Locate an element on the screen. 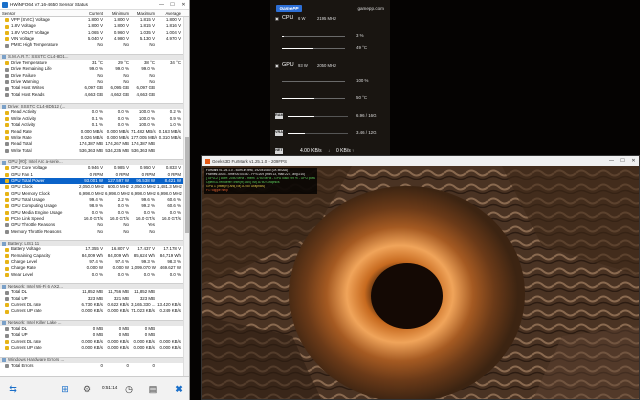 This screenshot has width=640, height=400. sensor-group-icon is located at coordinates (4, 323).